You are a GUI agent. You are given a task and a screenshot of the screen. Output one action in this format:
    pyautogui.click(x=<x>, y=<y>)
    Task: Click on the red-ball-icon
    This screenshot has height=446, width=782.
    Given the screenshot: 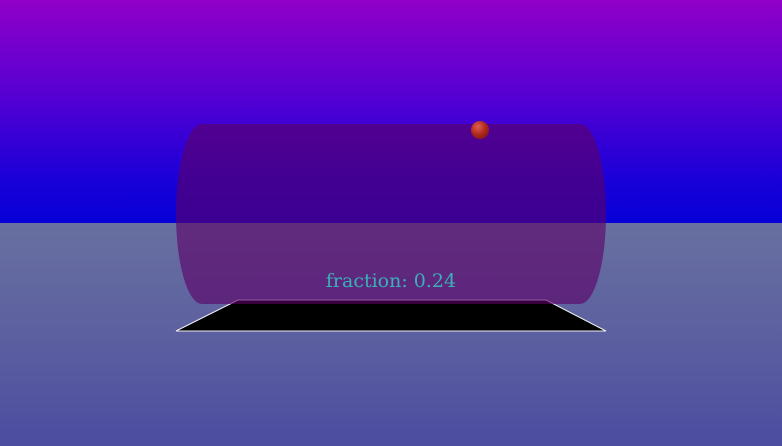 What is the action you would take?
    pyautogui.click(x=480, y=130)
    